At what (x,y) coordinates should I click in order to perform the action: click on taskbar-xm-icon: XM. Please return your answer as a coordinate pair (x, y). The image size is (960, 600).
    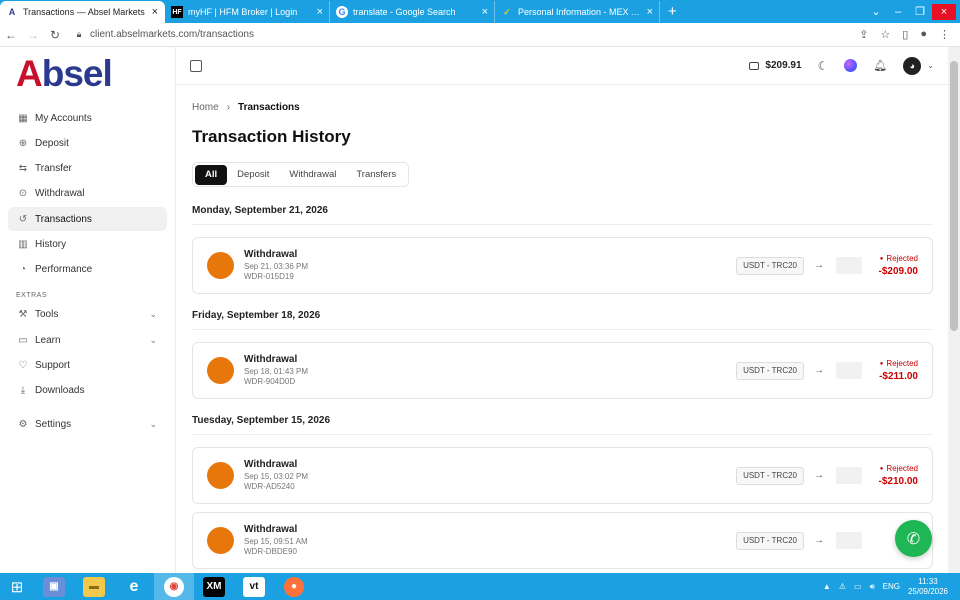
    Looking at the image, I should click on (214, 586).